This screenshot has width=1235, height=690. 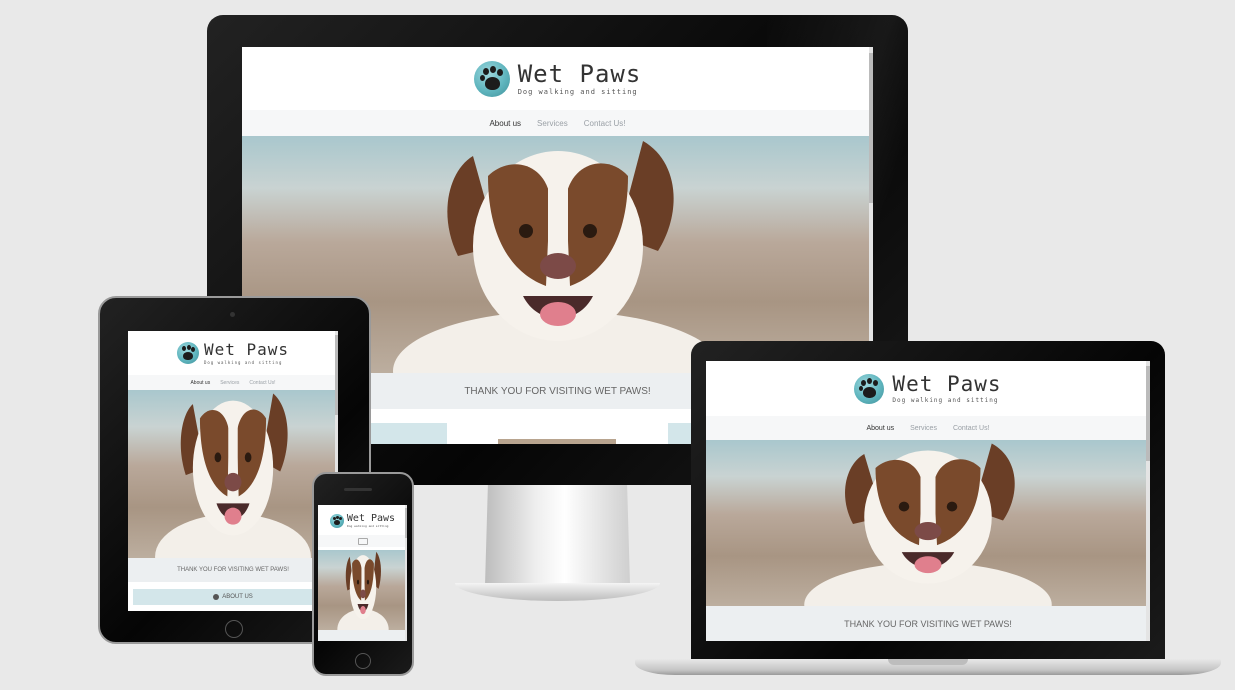 I want to click on site-nav-collapsed, so click(x=362, y=541).